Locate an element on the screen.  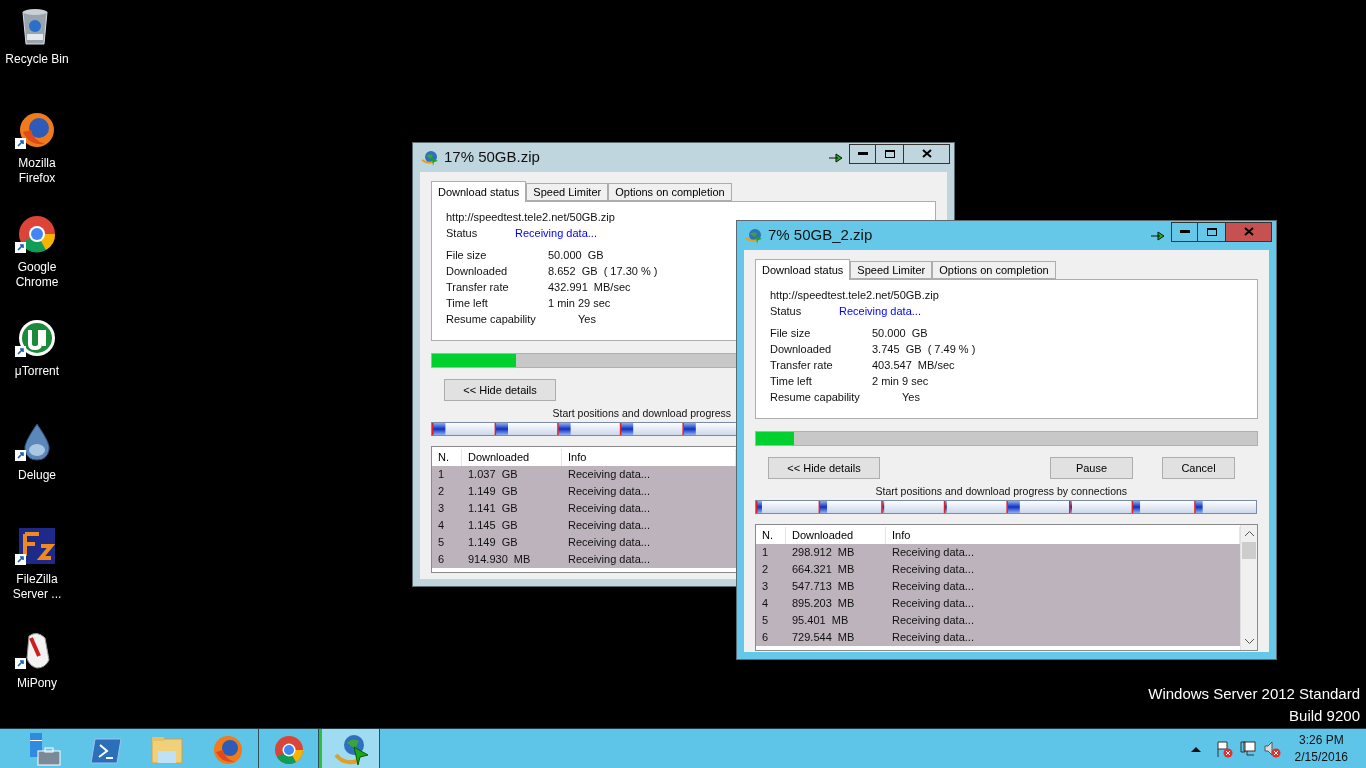
field-value: 1 min 29 sec is located at coordinates (579, 303).